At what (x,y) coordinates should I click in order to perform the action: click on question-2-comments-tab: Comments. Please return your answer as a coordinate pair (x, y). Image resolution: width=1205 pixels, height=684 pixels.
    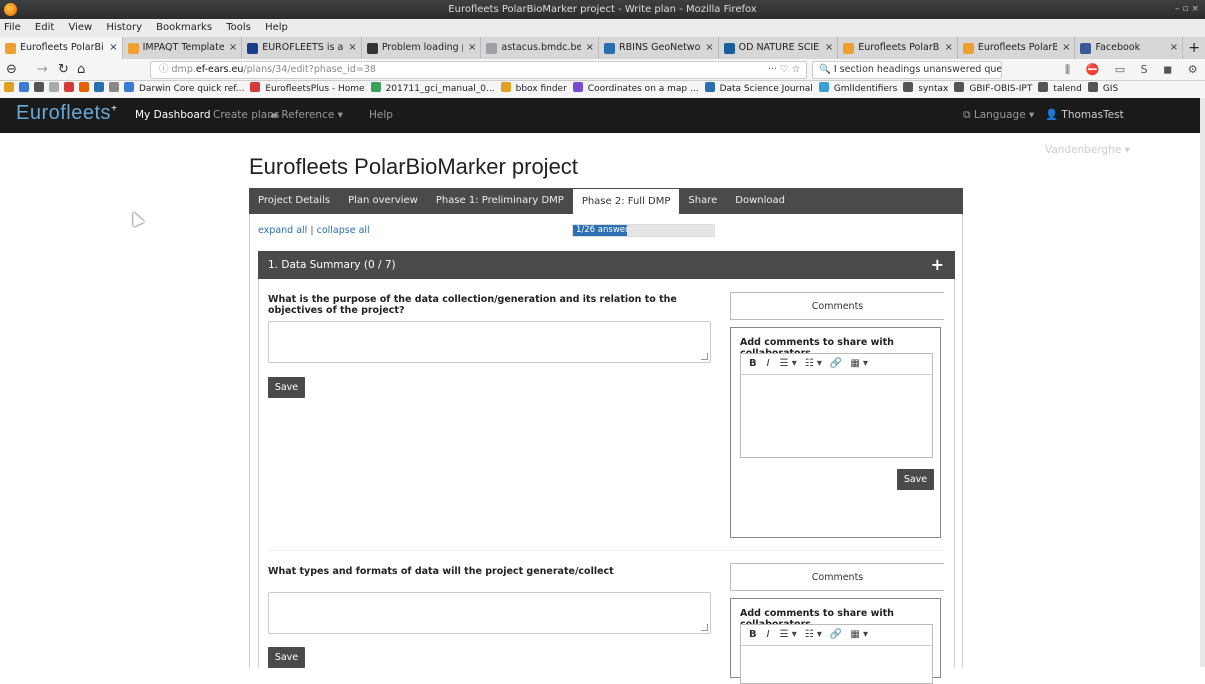
    Looking at the image, I should click on (837, 577).